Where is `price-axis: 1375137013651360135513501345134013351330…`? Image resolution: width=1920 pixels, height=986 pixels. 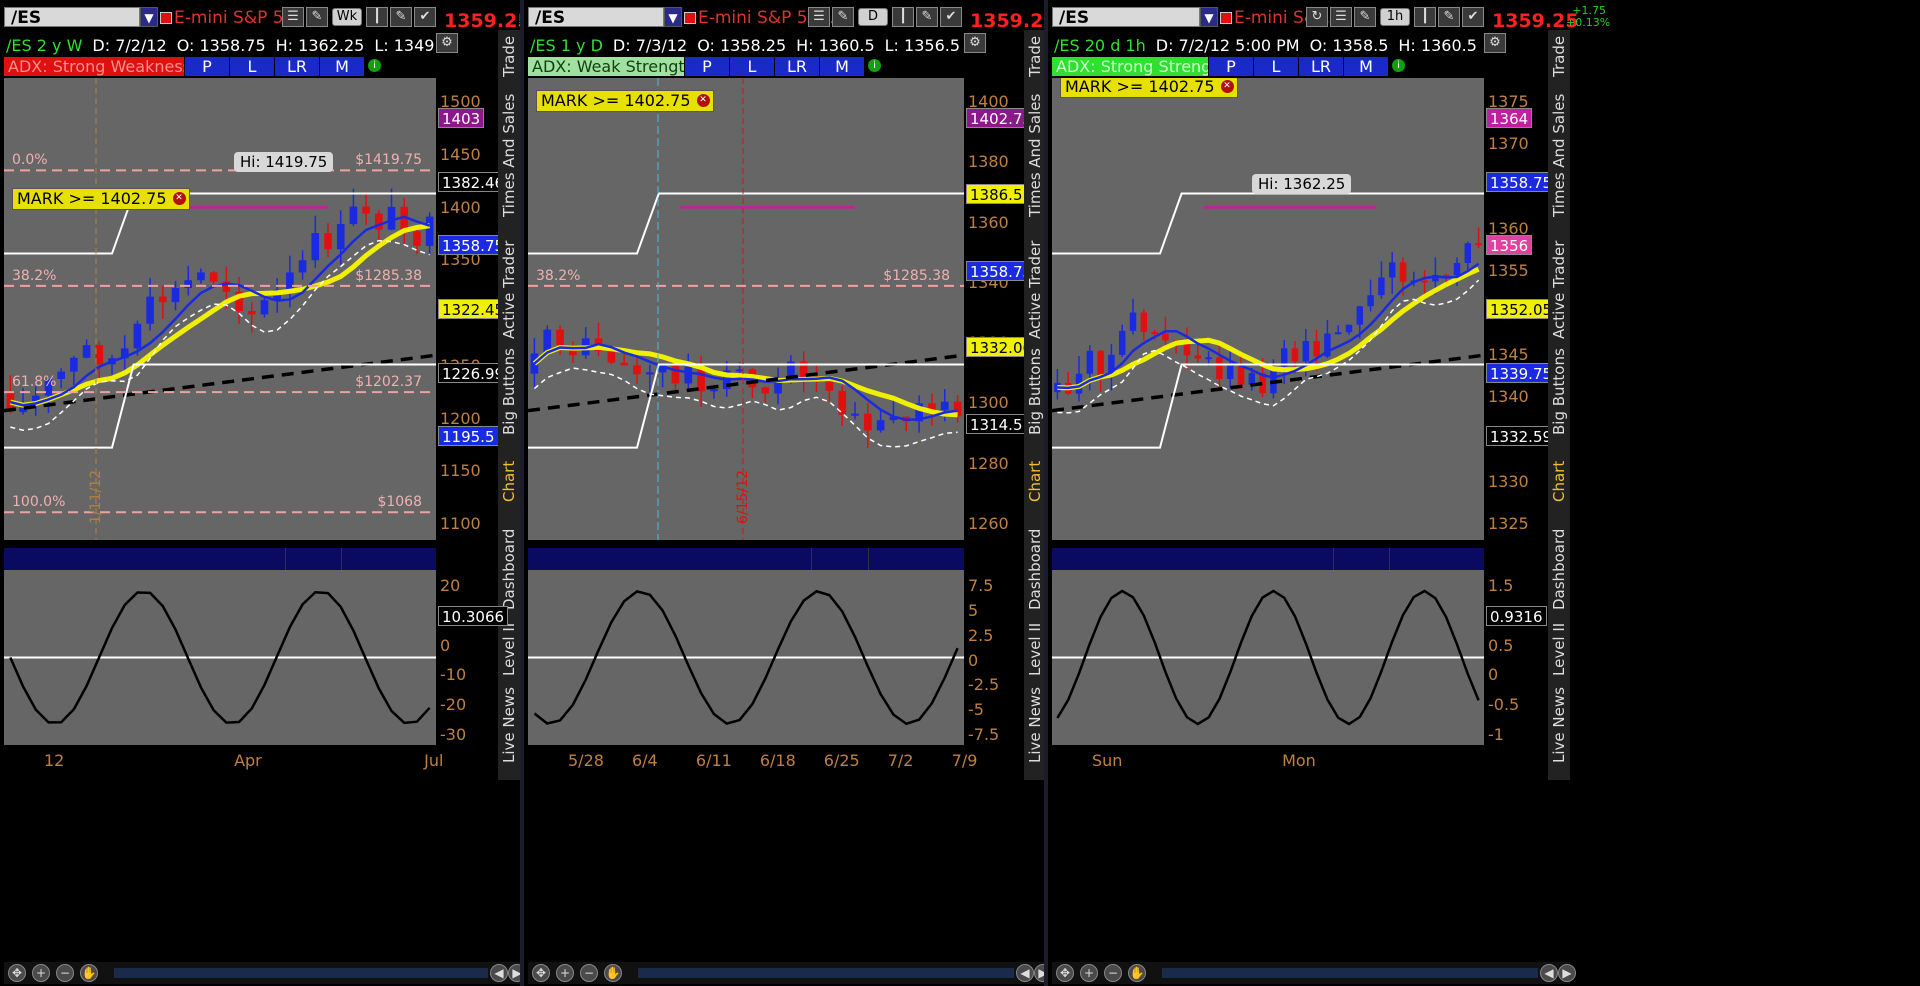
price-axis: 1375137013651360135513501345134013351330… is located at coordinates (1520, 309).